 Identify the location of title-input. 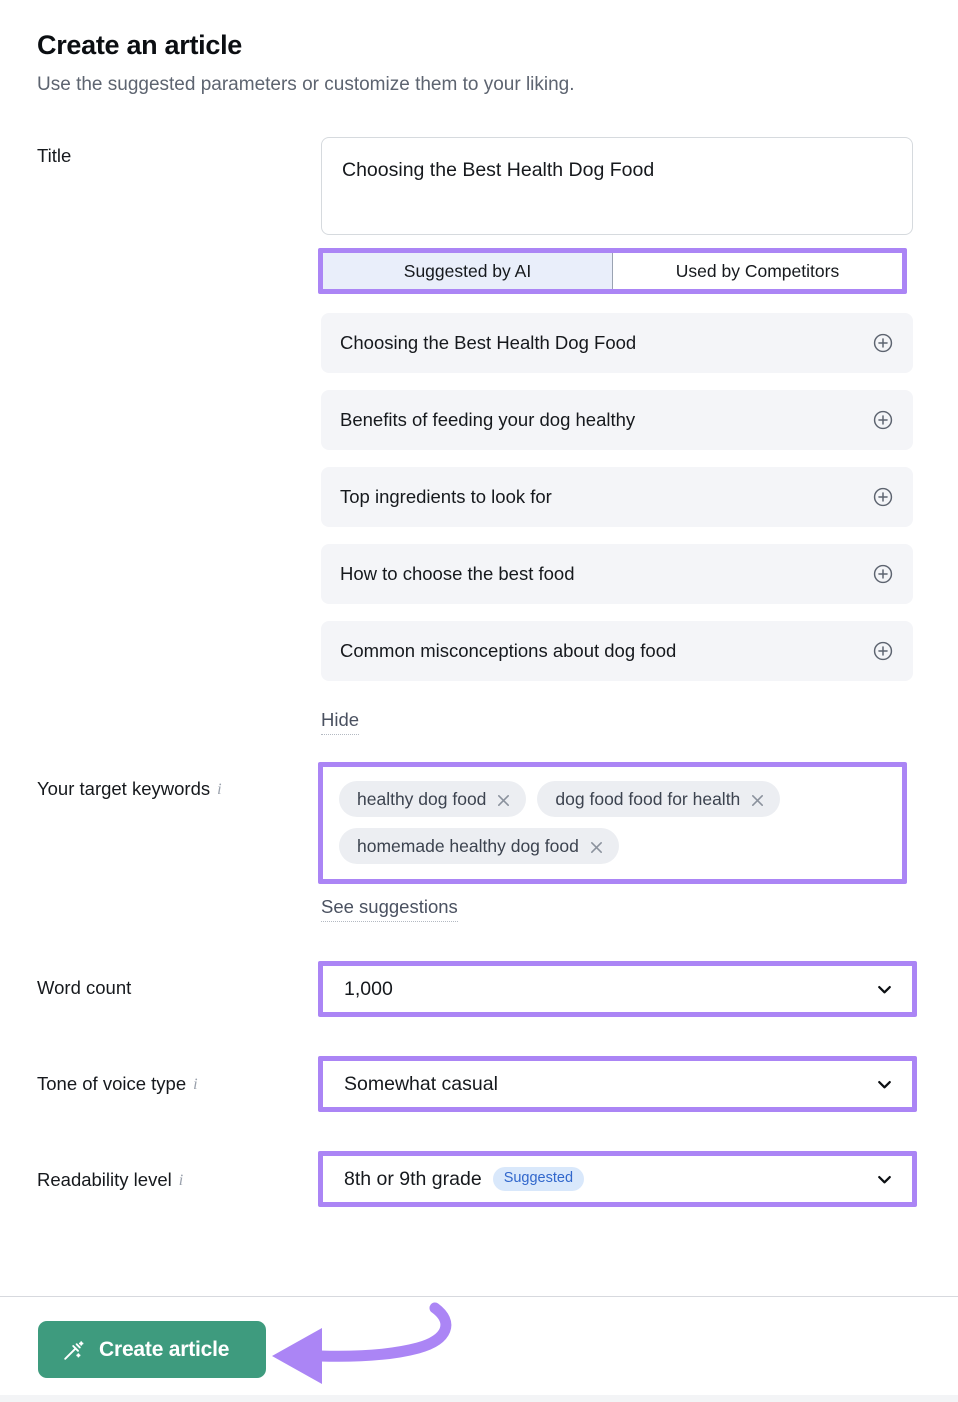
(617, 186).